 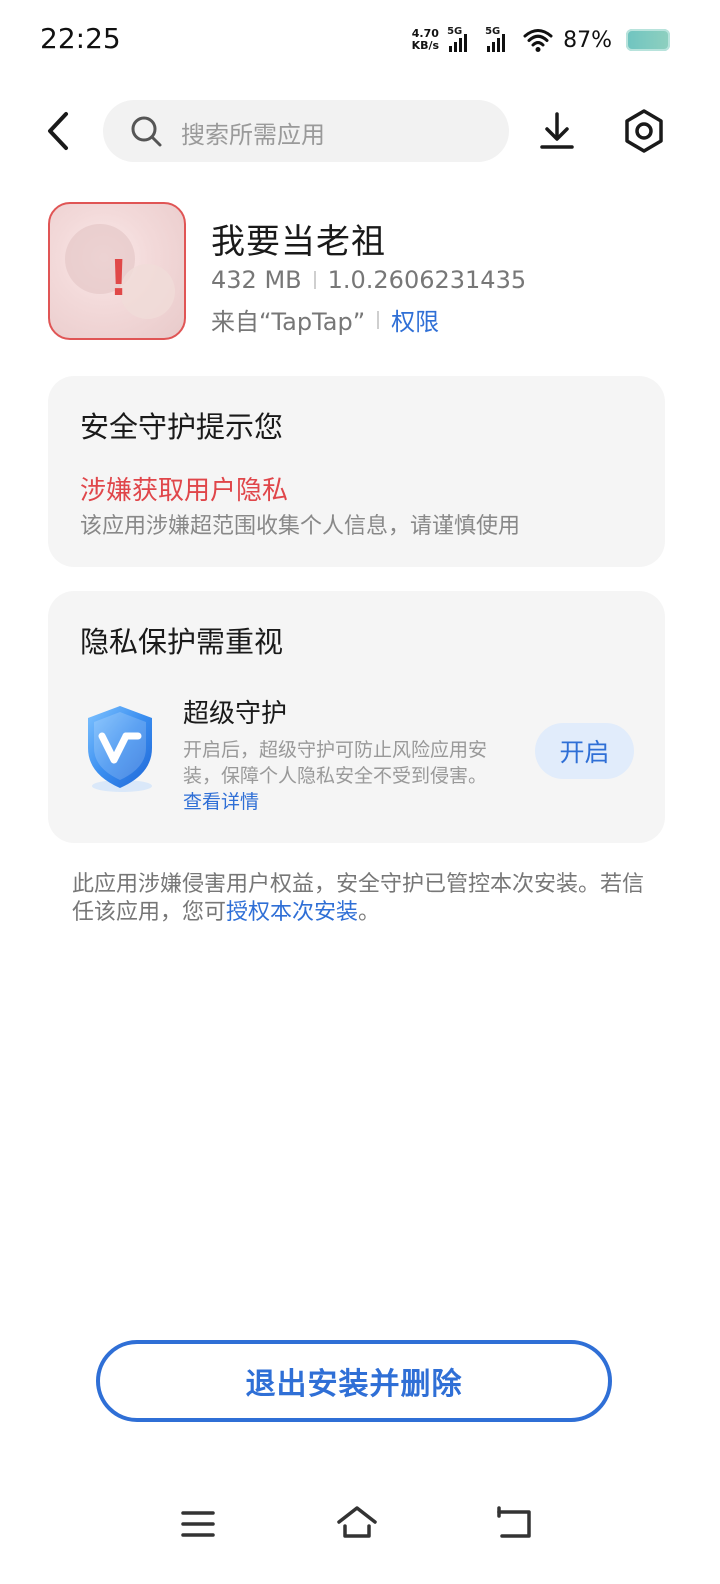 I want to click on app-version: 1.0.2606231435, so click(x=427, y=280).